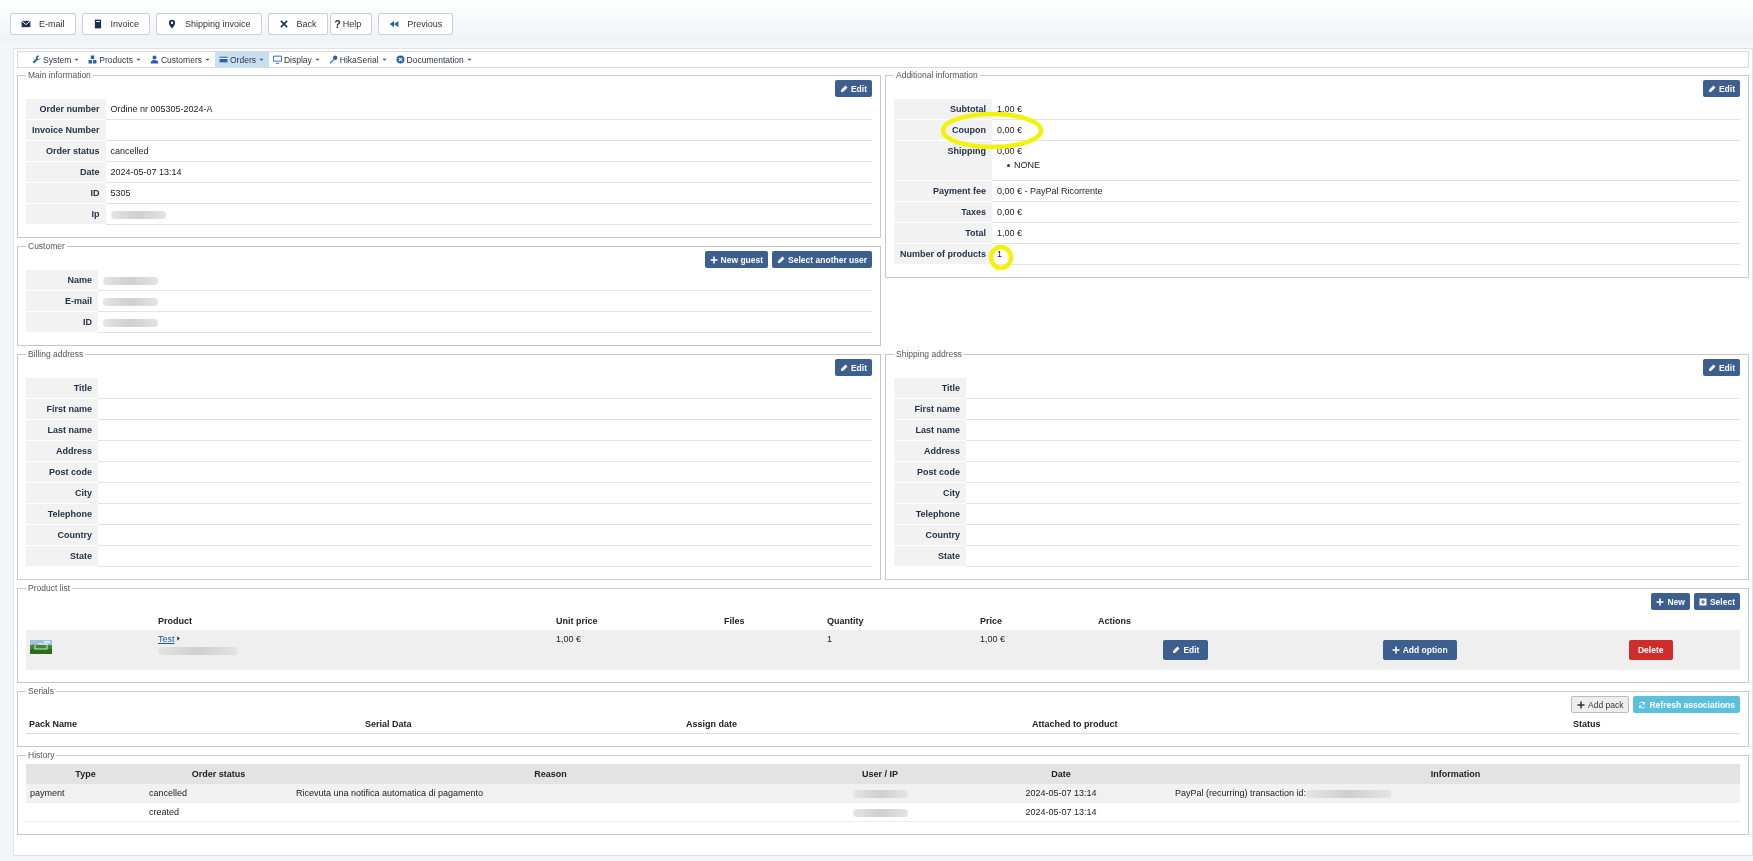 The image size is (1753, 861). What do you see at coordinates (1716, 601) in the screenshot?
I see `panel-button: Select` at bounding box center [1716, 601].